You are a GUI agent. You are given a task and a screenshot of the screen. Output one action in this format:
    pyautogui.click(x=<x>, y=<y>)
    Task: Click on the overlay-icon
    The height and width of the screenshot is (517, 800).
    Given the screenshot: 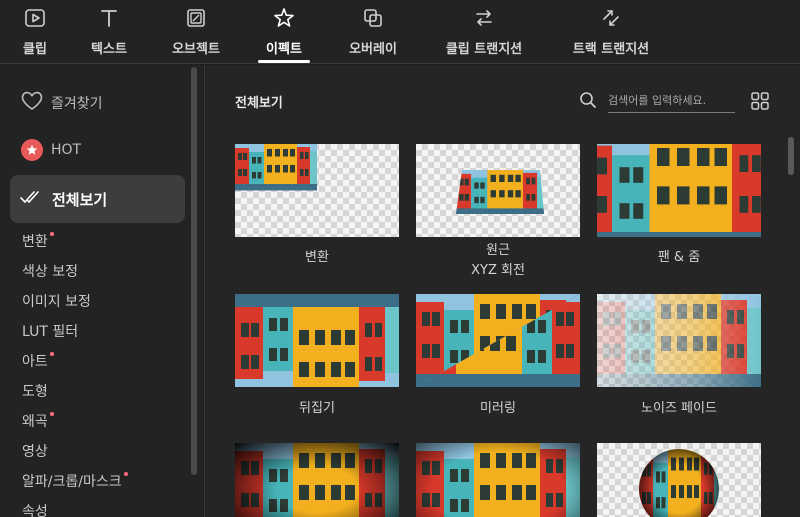 What is the action you would take?
    pyautogui.click(x=373, y=18)
    